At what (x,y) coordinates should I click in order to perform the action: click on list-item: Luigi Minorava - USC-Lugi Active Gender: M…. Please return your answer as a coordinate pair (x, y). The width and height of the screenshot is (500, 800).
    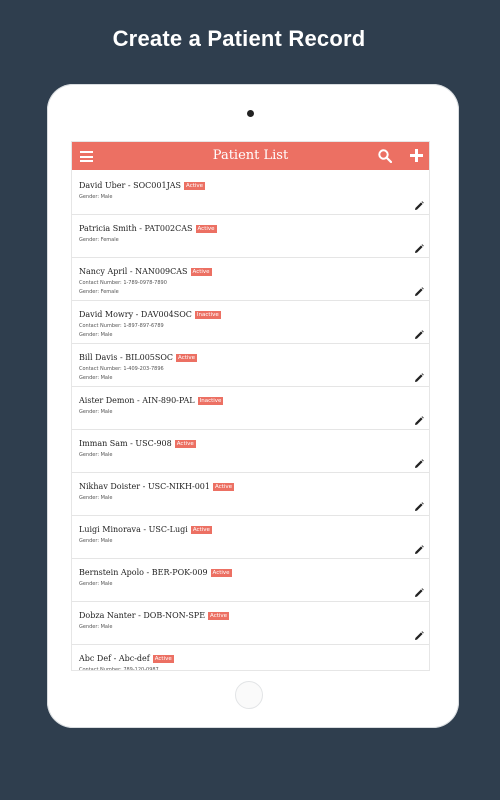
    Looking at the image, I should click on (250, 537).